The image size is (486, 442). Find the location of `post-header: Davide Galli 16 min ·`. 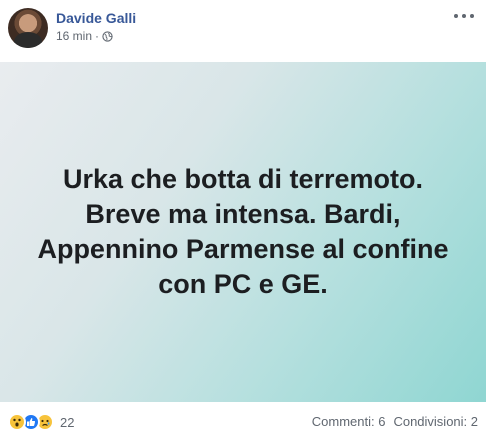

post-header: Davide Galli 16 min · is located at coordinates (243, 31).